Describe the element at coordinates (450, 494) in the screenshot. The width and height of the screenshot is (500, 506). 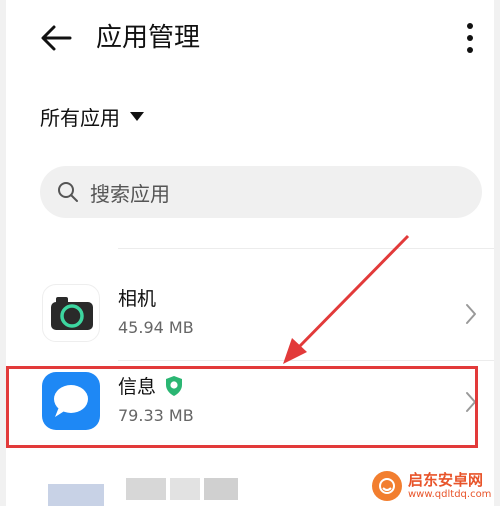
I see `watermark-url: www.qdltdq.com` at that location.